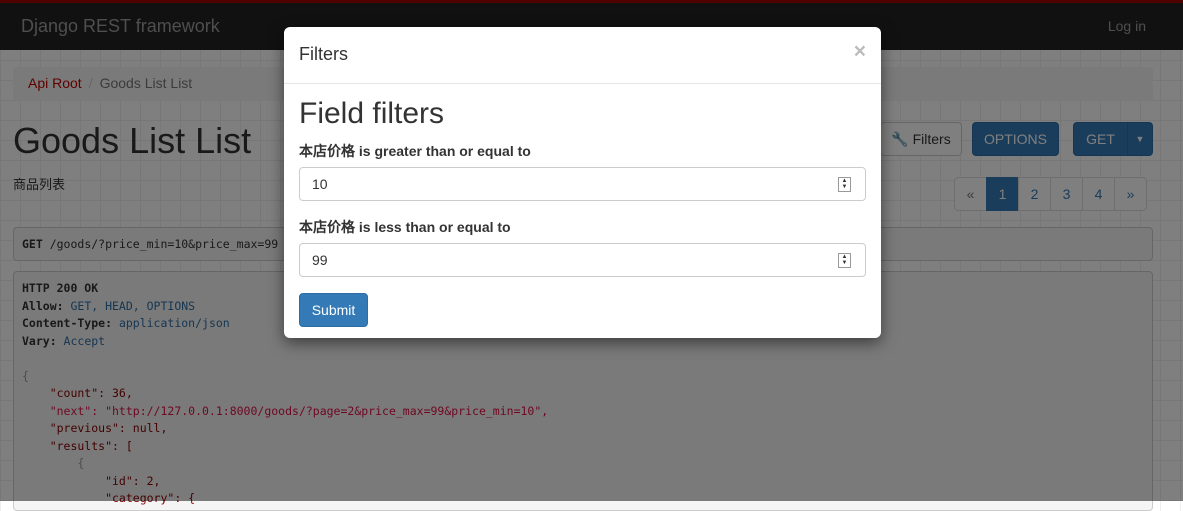 The height and width of the screenshot is (511, 1183). Describe the element at coordinates (415, 151) in the screenshot. I see `price-min-label: 本店价格 is greater than or equal to` at that location.